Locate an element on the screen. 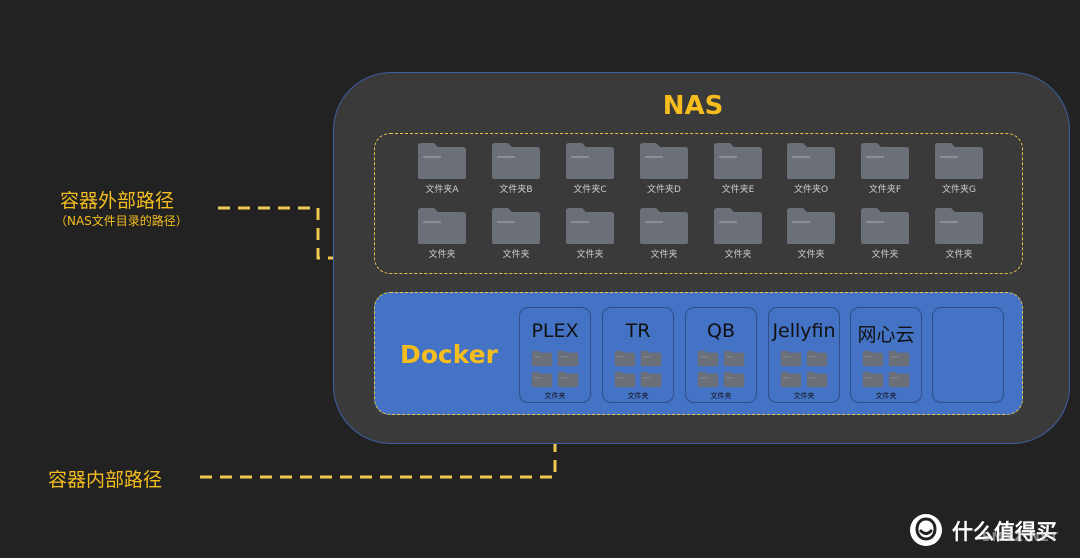 This screenshot has height=558, width=1080. folder-label: 文件夹G is located at coordinates (959, 190).